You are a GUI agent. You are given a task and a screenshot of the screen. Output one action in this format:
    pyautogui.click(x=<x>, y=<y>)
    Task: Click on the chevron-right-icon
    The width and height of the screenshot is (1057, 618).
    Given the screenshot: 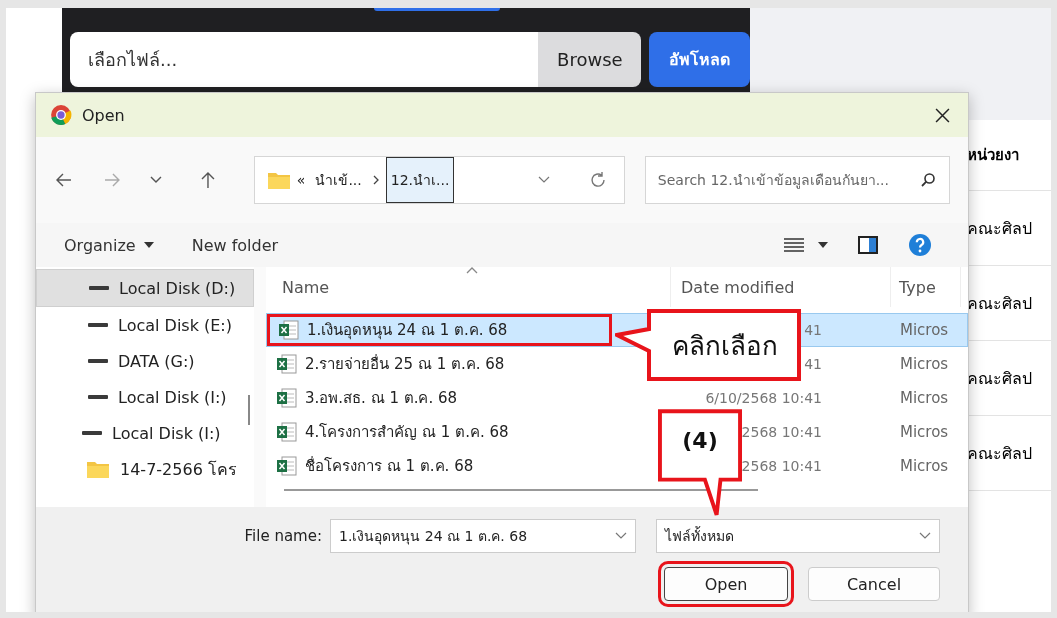 What is the action you would take?
    pyautogui.click(x=375, y=180)
    